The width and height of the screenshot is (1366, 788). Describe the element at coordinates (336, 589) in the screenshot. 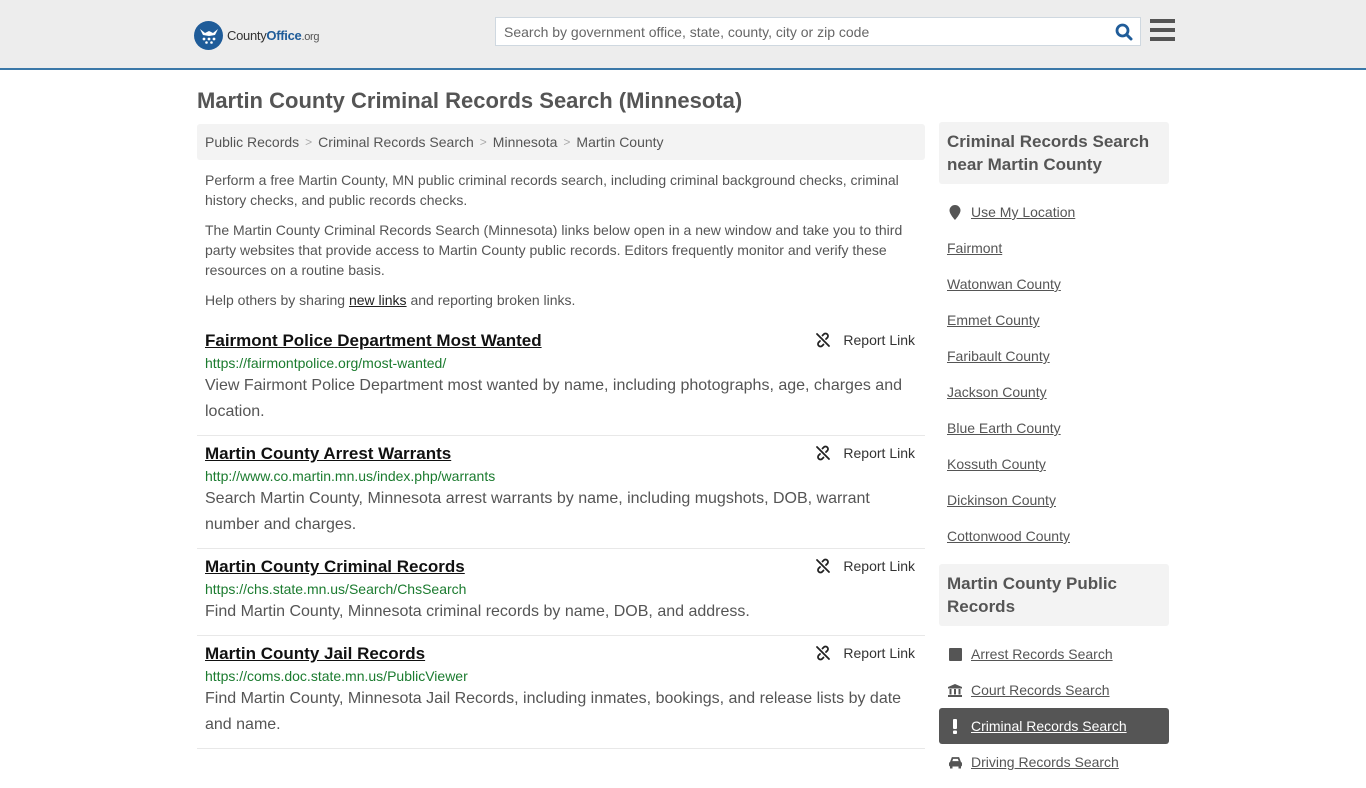

I see `result-url: https://chs.state.mn.us/Search/ChsSearch` at that location.